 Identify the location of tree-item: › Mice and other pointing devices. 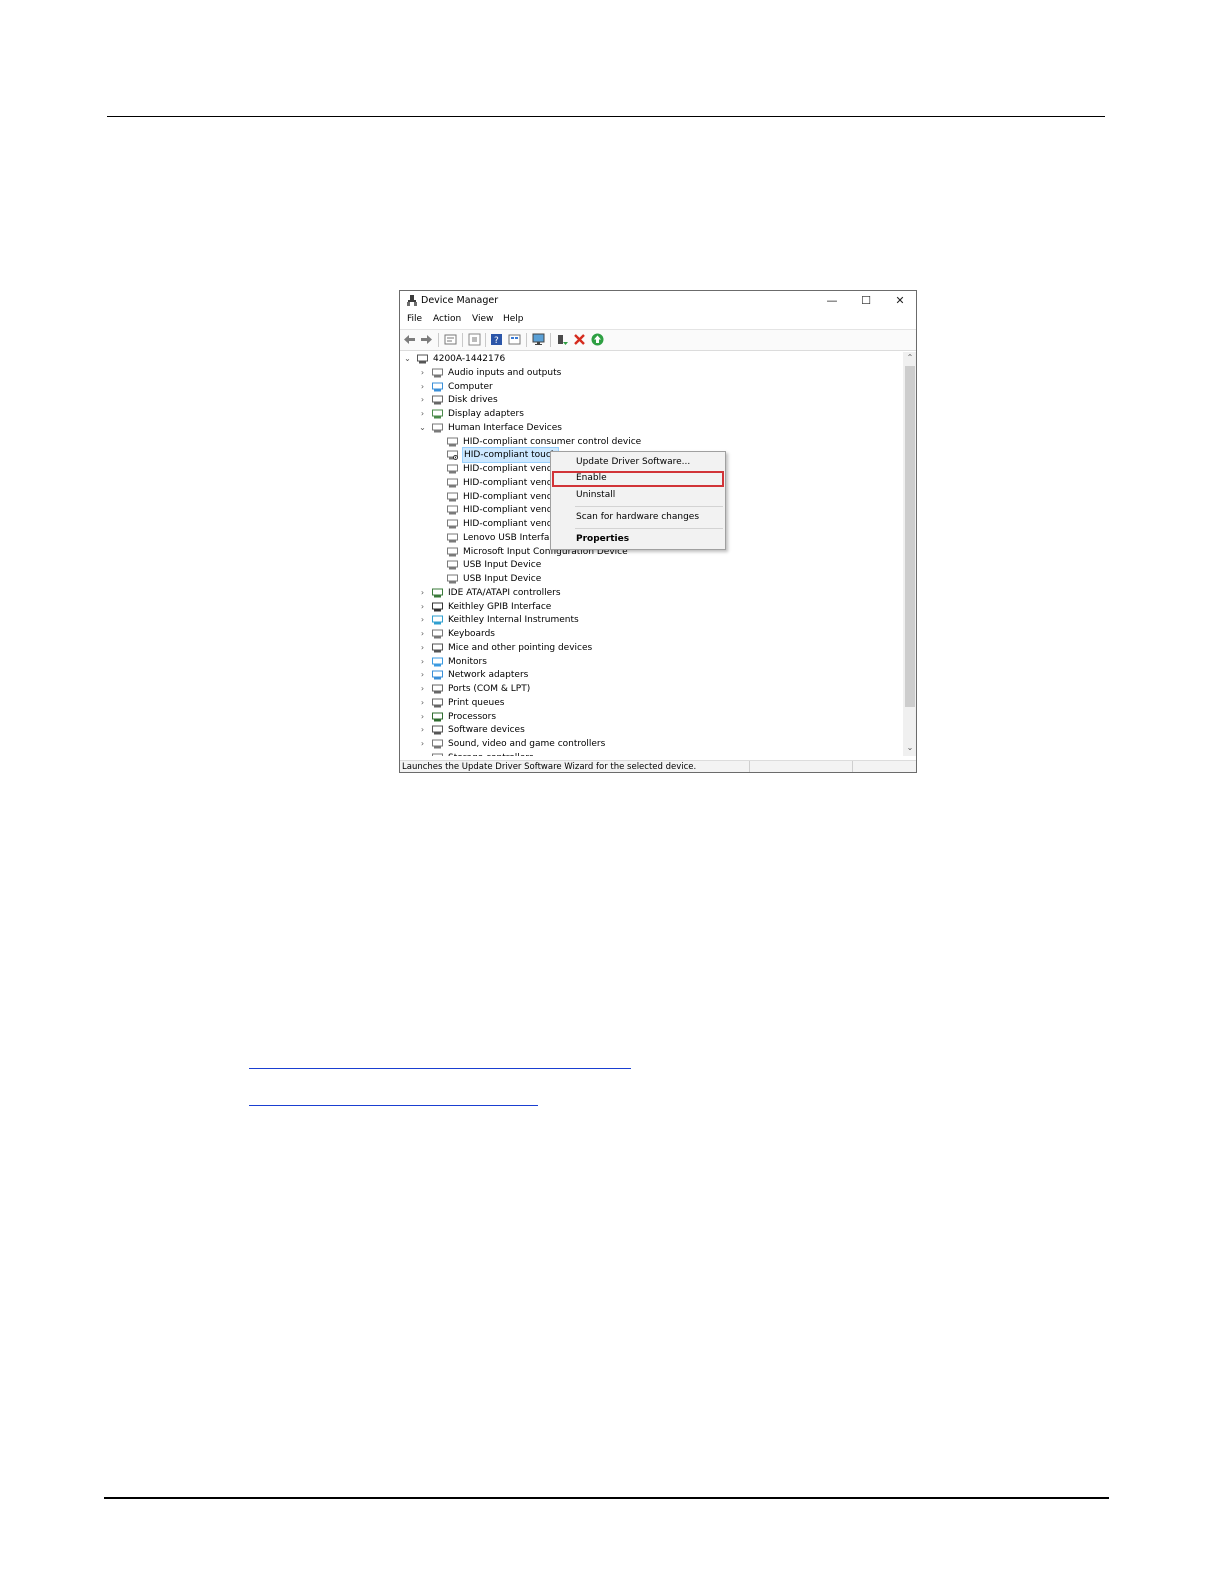
(650, 648).